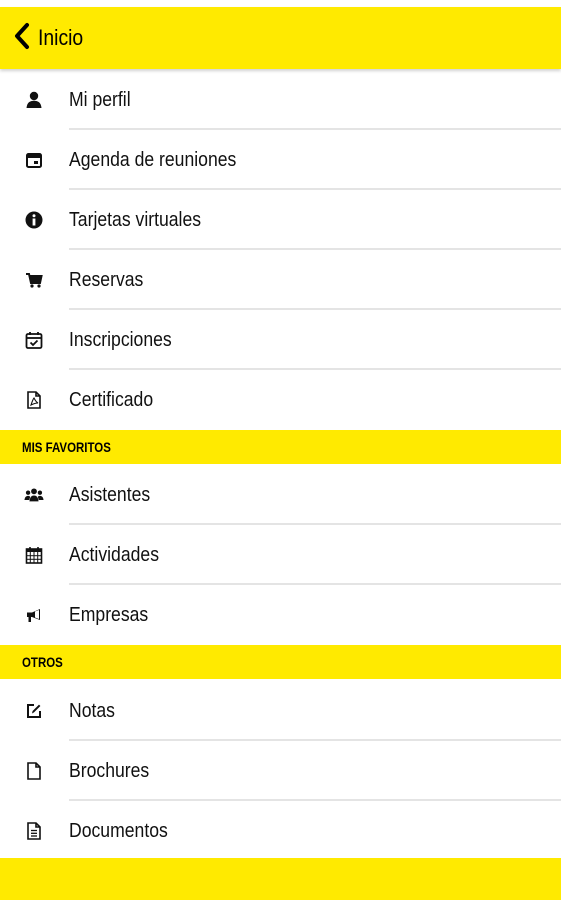  Describe the element at coordinates (22, 38) in the screenshot. I see `chevron-left-icon` at that location.